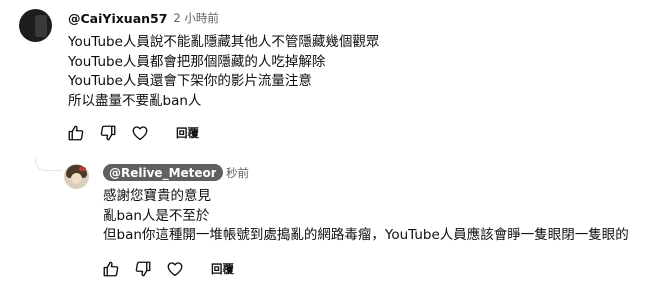  I want to click on comment-line: YouTube人員都會把那個隱藏的人吃掉解除, so click(197, 61).